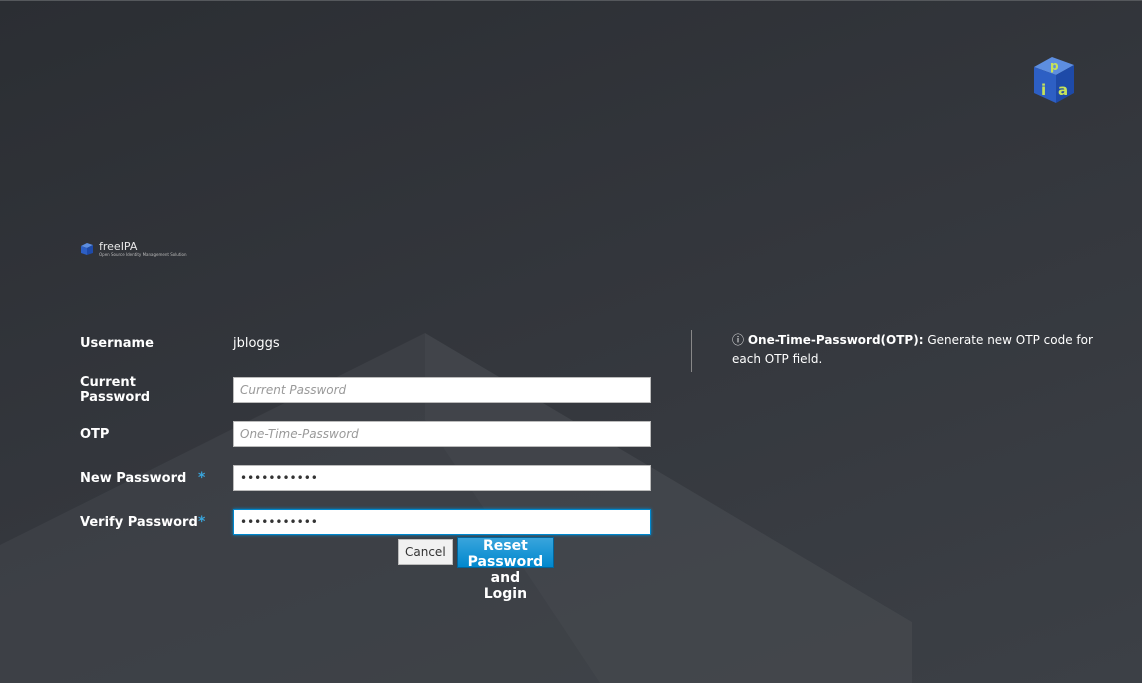 This screenshot has width=1142, height=683. Describe the element at coordinates (505, 569) in the screenshot. I see `reset-password-and-login-button: Reset Password and Login` at that location.